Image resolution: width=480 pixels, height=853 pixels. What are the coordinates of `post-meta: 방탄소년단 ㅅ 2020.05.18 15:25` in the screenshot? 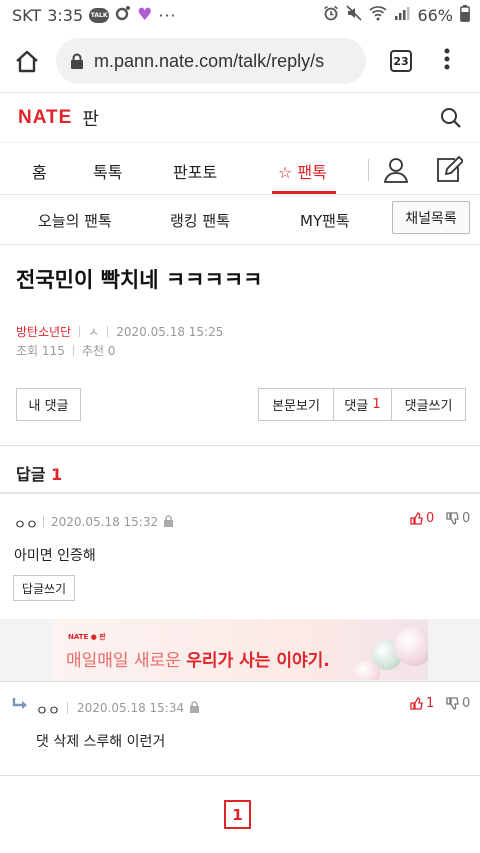 It's located at (119, 331).